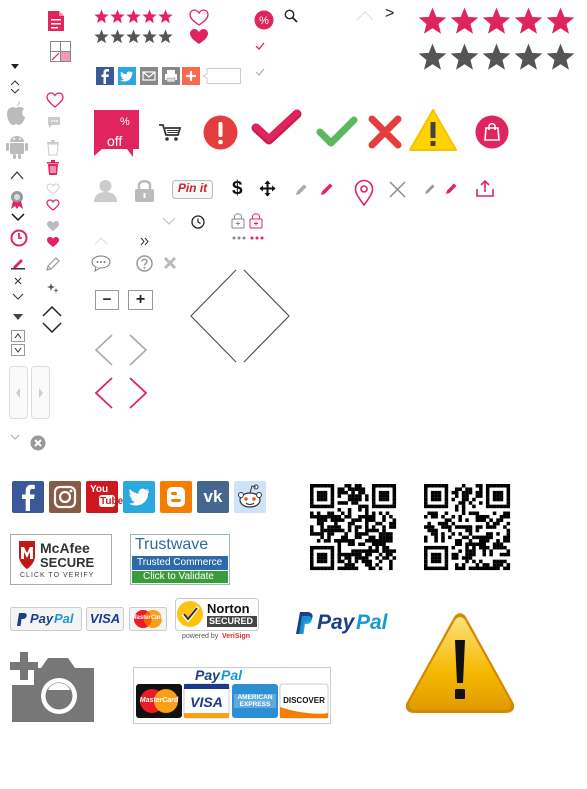 The width and height of the screenshot is (587, 789). What do you see at coordinates (53, 688) in the screenshot?
I see `add-photo-camera-icon` at bounding box center [53, 688].